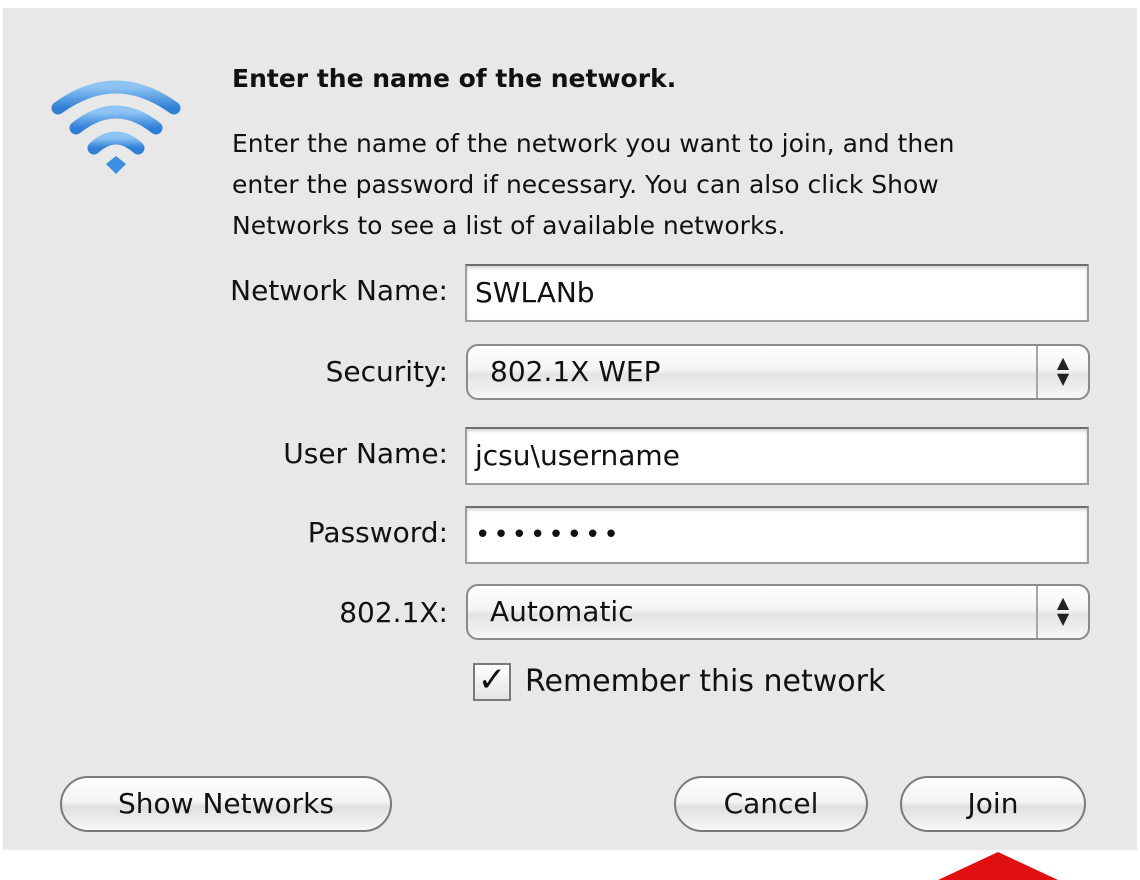 The width and height of the screenshot is (1140, 880). Describe the element at coordinates (998, 866) in the screenshot. I see `red-arrow-icon` at that location.